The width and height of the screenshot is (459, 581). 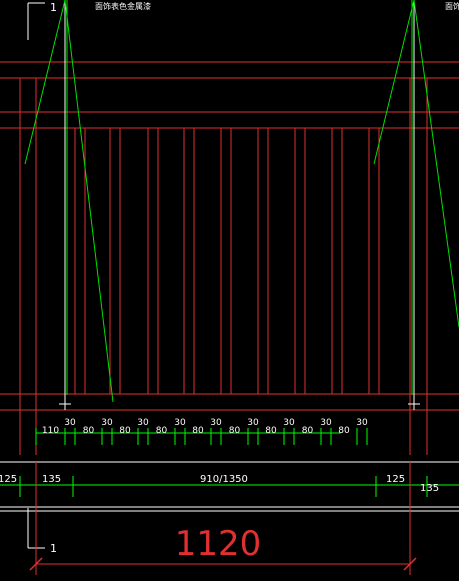 What do you see at coordinates (125, 431) in the screenshot?
I see `slat-dim-label-4: 80` at bounding box center [125, 431].